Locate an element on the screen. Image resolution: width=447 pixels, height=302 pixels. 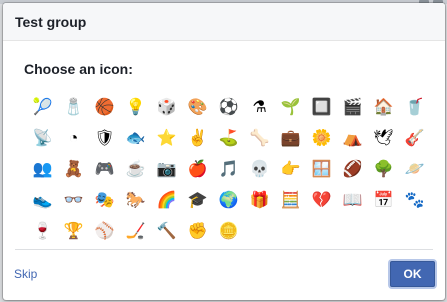
house-icon: 🏠 is located at coordinates (383, 107).